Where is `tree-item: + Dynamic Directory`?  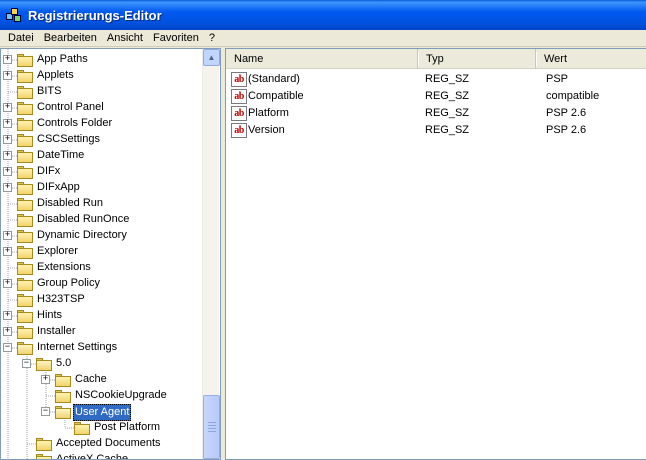 tree-item: + Dynamic Directory is located at coordinates (101, 236).